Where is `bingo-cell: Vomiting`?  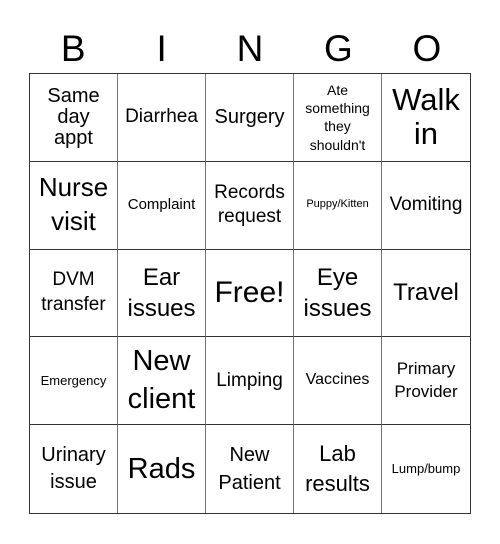
bingo-cell: Vomiting is located at coordinates (426, 206).